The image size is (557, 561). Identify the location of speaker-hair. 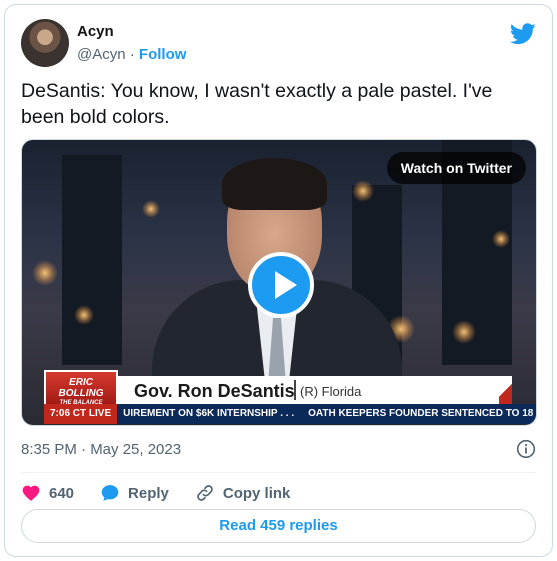
(274, 184).